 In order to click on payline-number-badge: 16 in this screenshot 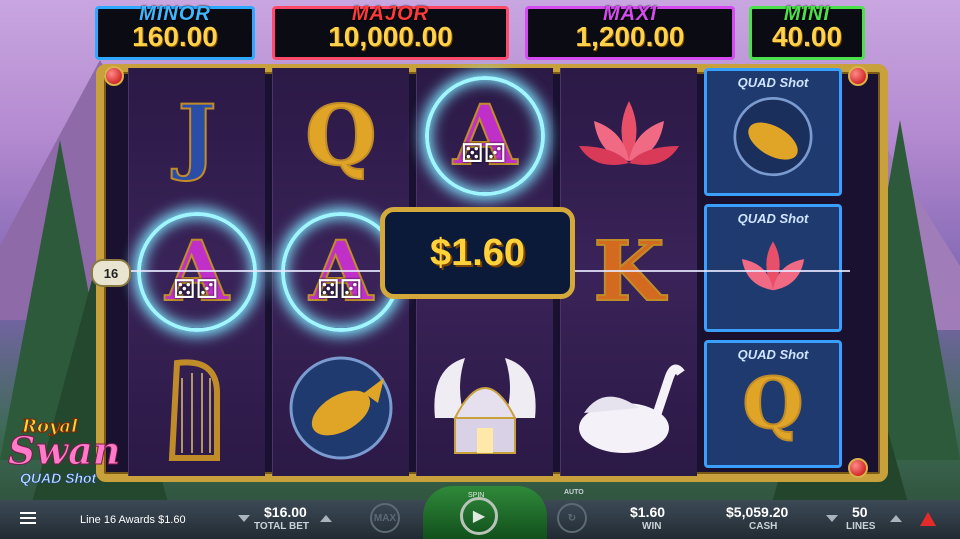, I will do `click(111, 273)`.